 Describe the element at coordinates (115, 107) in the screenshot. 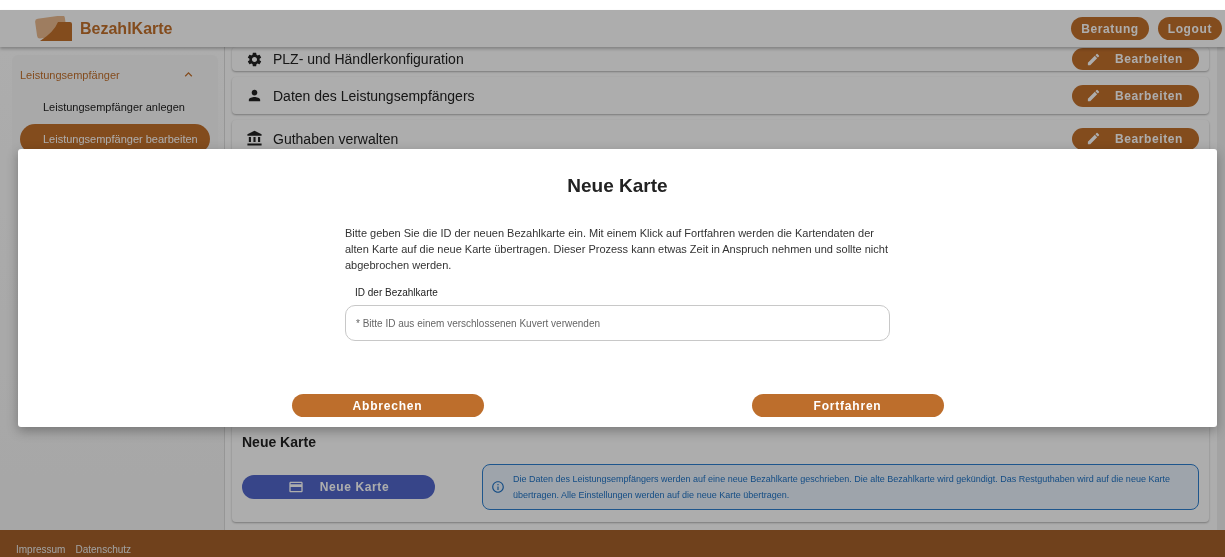

I see `sidebar-item: Leistungsempfänger anlegen` at that location.